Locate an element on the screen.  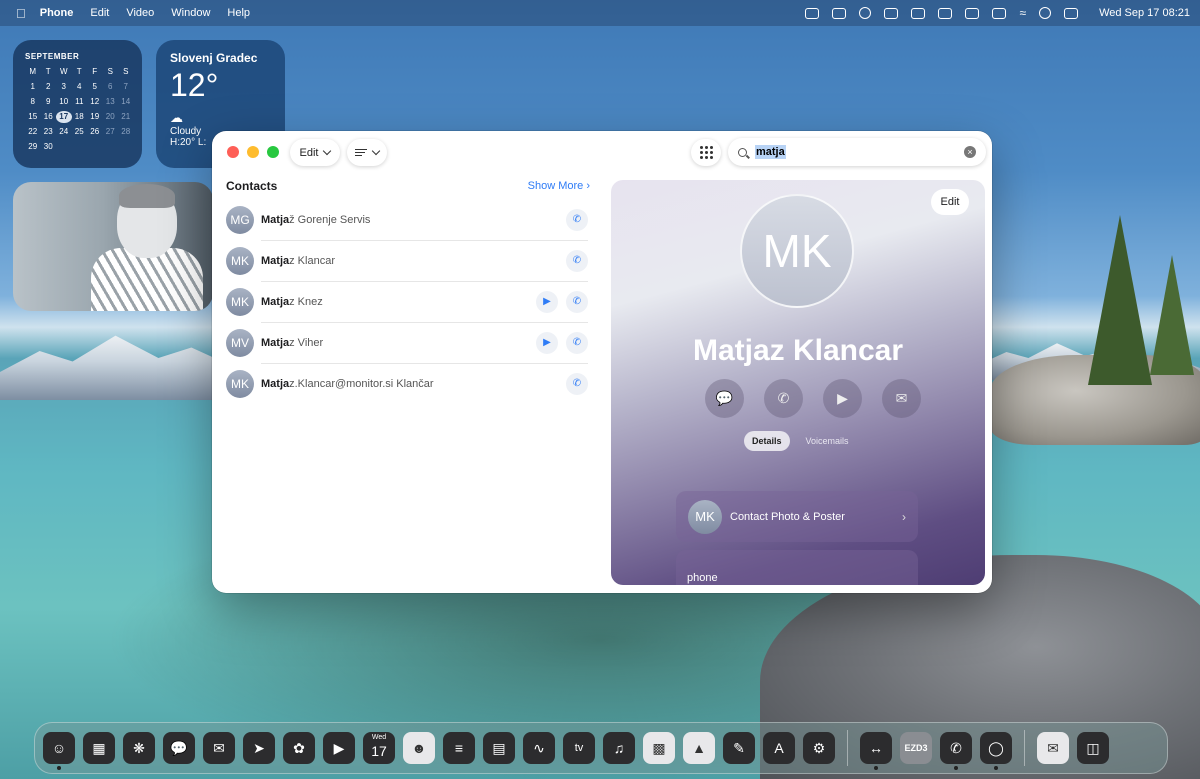
calendar-day: 23 is located at coordinates (48, 131).